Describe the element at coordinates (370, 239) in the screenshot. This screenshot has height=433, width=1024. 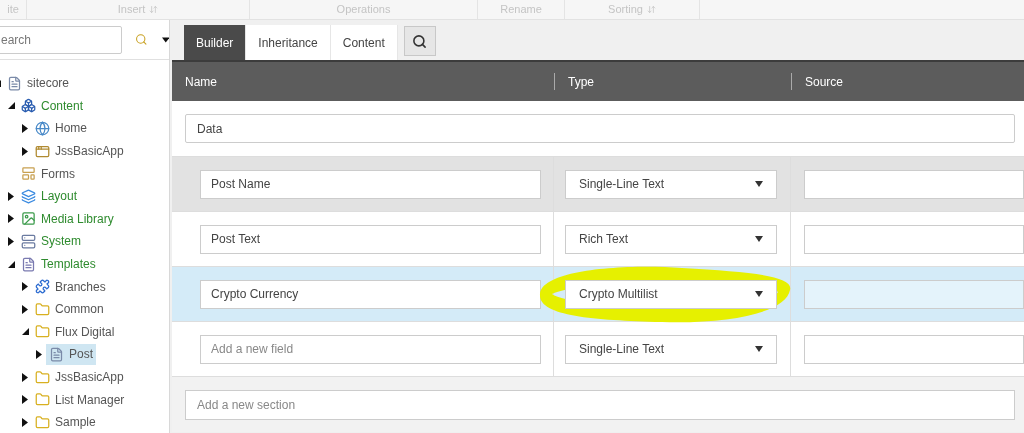
I see `field-name-input: Post Text` at that location.